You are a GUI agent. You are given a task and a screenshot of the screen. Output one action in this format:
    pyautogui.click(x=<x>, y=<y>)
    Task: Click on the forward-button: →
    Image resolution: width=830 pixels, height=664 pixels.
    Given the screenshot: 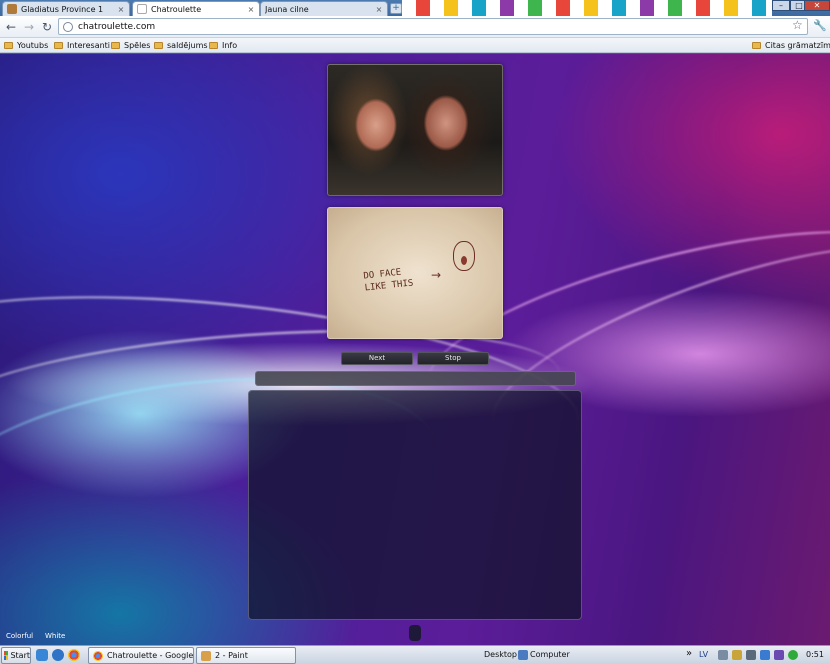 What is the action you would take?
    pyautogui.click(x=29, y=27)
    